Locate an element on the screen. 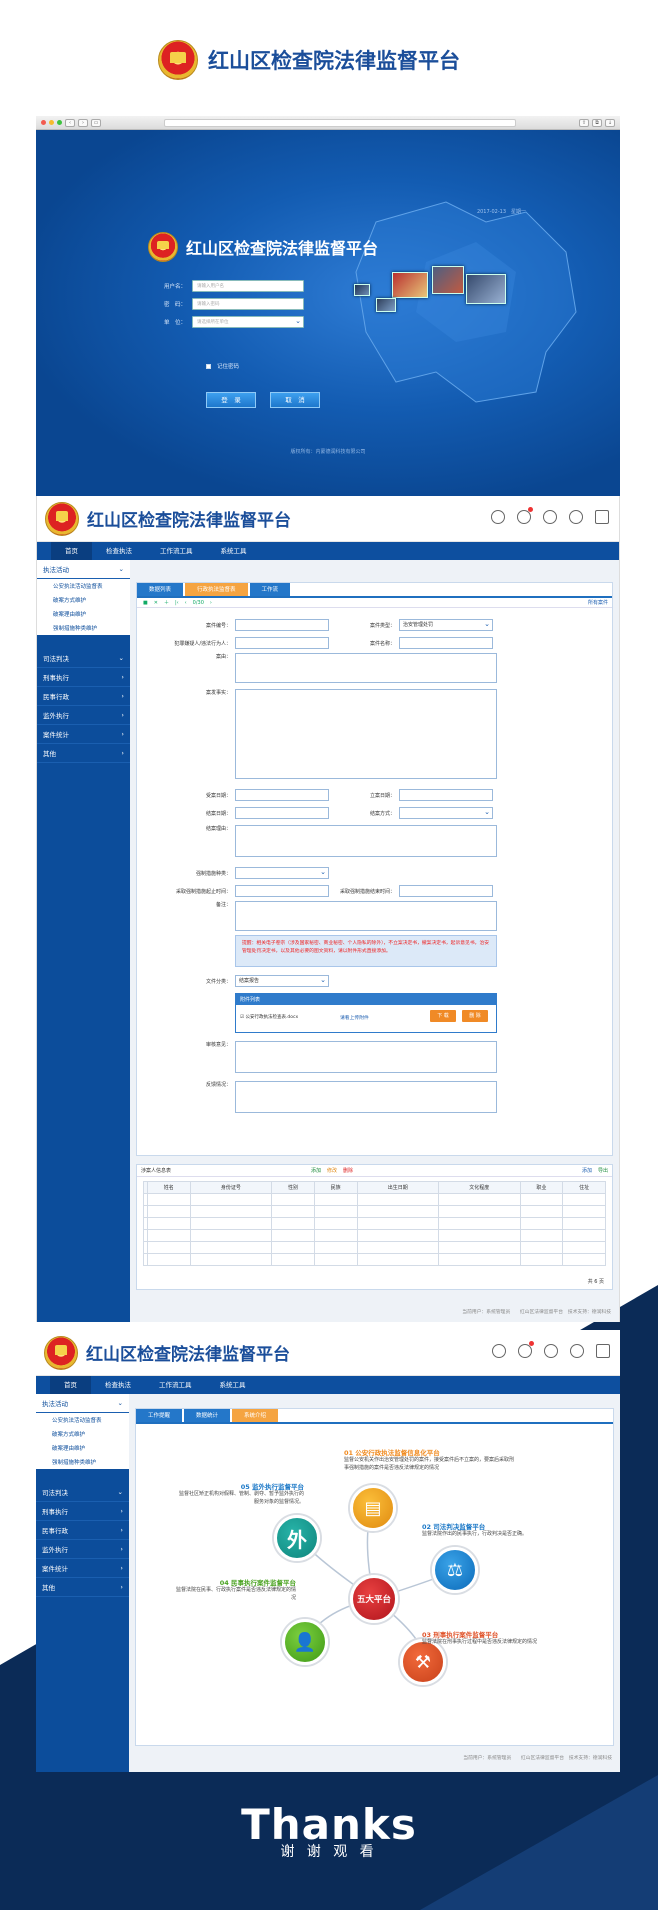 The width and height of the screenshot is (658, 1910). attachment-file: ☑ 公安行政执法检查表.docx is located at coordinates (269, 1017).